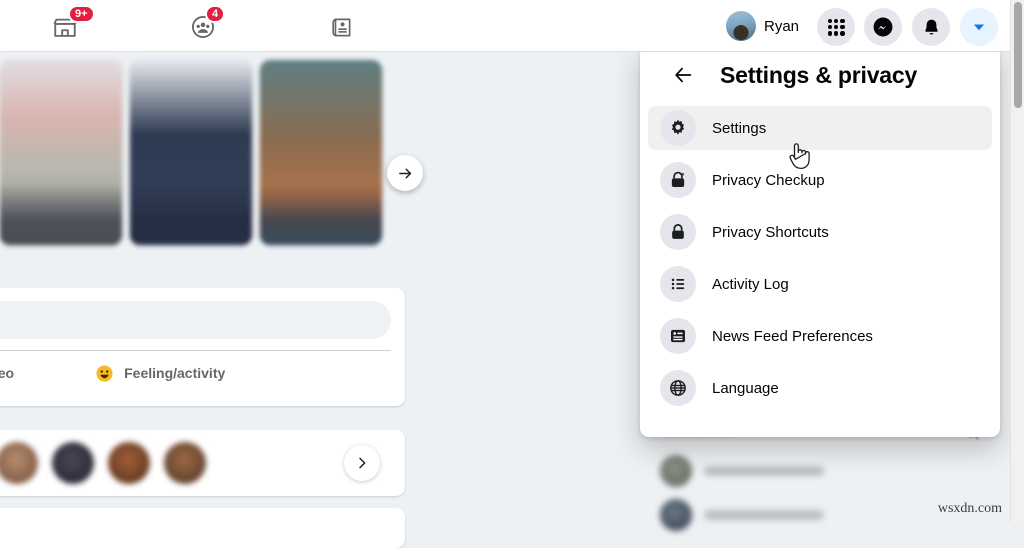 The image size is (1024, 548). I want to click on menu-grid-button, so click(836, 27).